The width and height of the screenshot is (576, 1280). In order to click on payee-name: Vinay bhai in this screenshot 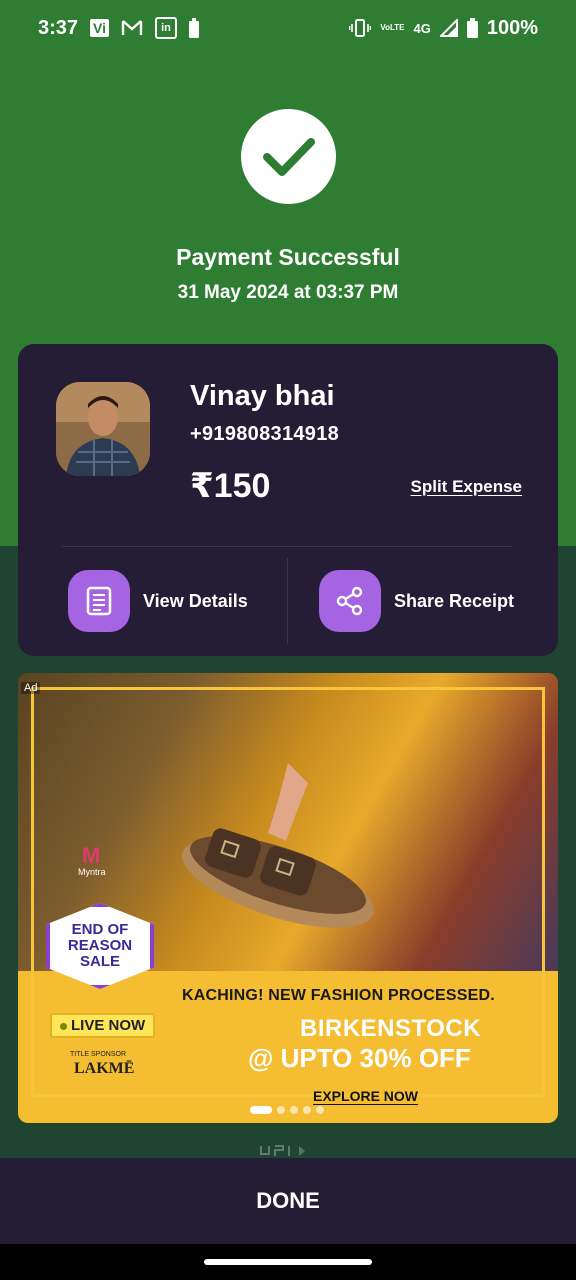, I will do `click(262, 396)`.